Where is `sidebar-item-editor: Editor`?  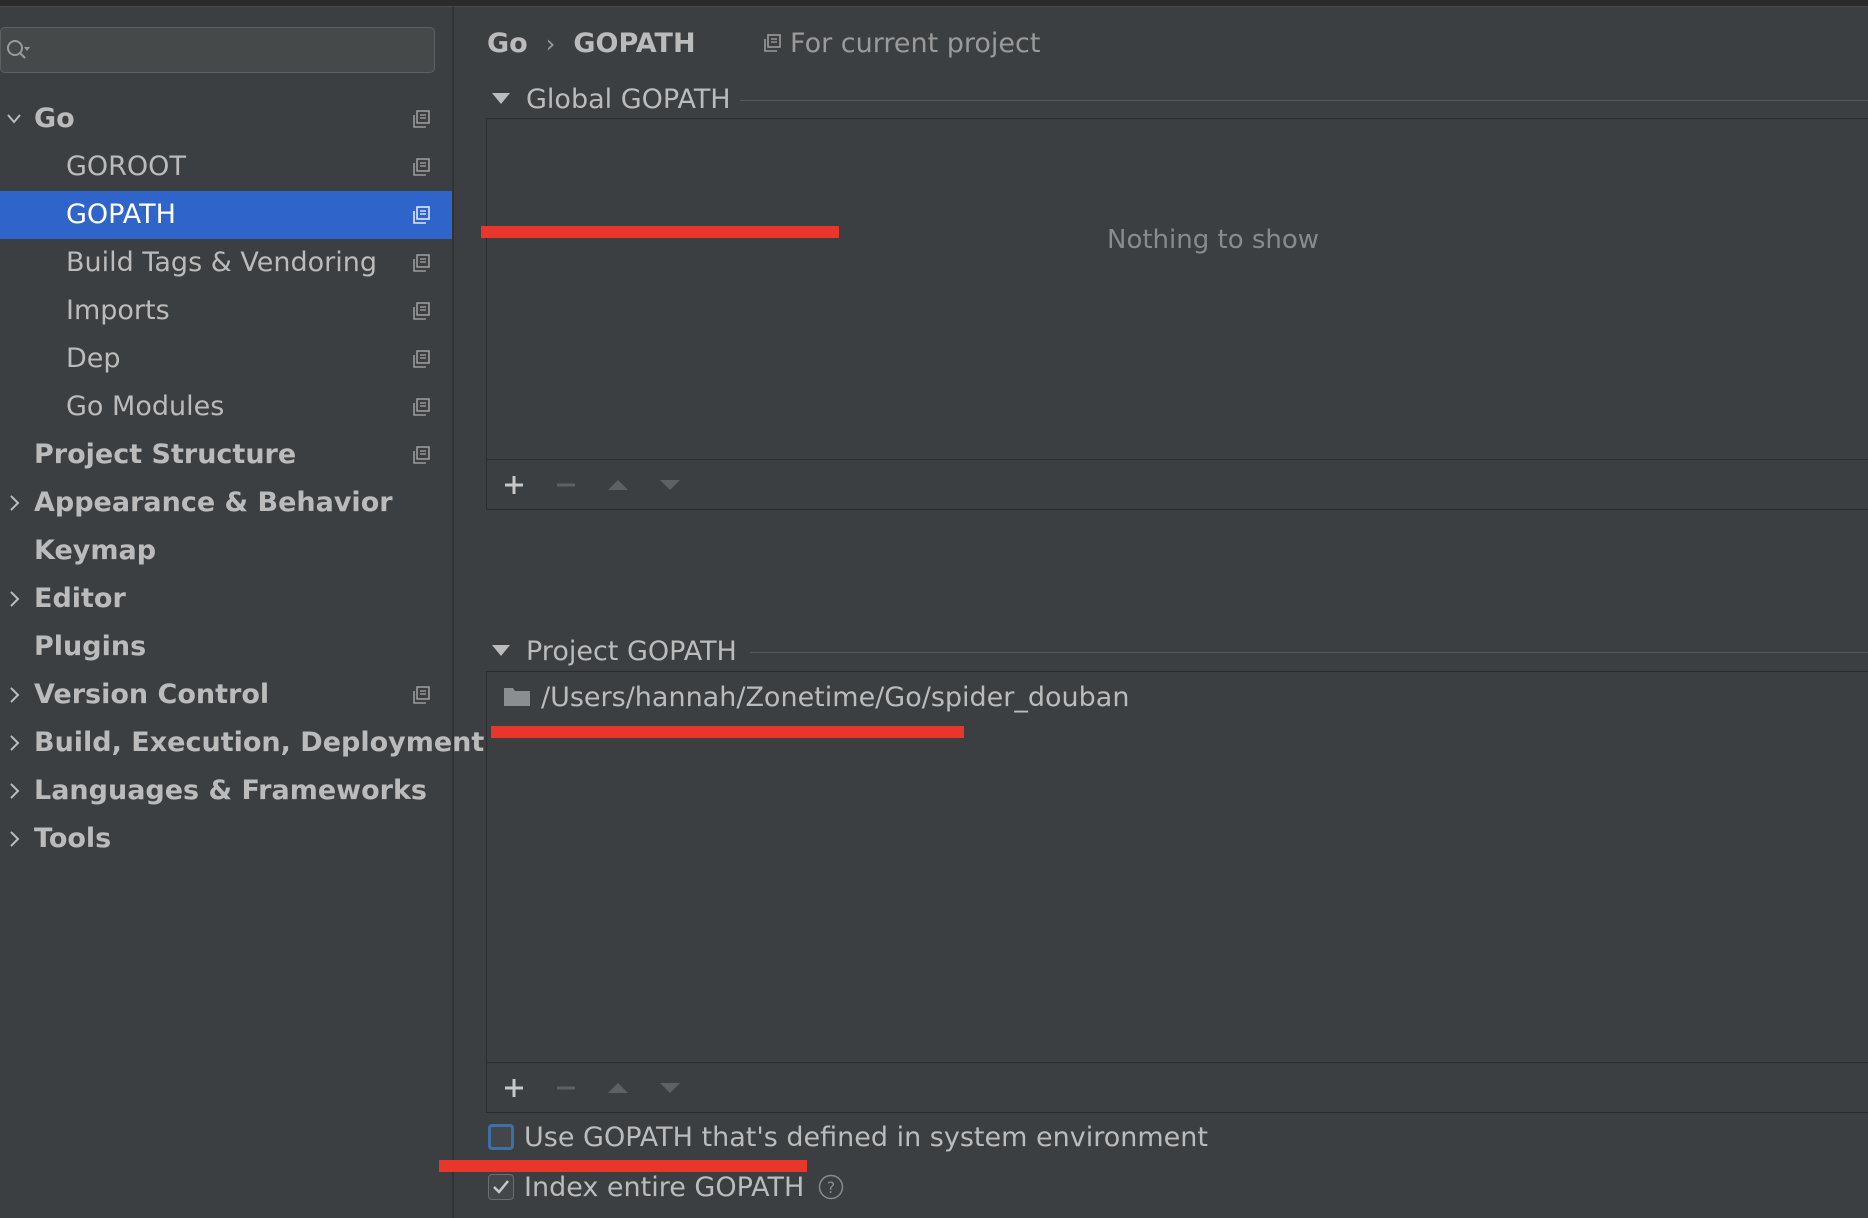 sidebar-item-editor: Editor is located at coordinates (226, 599).